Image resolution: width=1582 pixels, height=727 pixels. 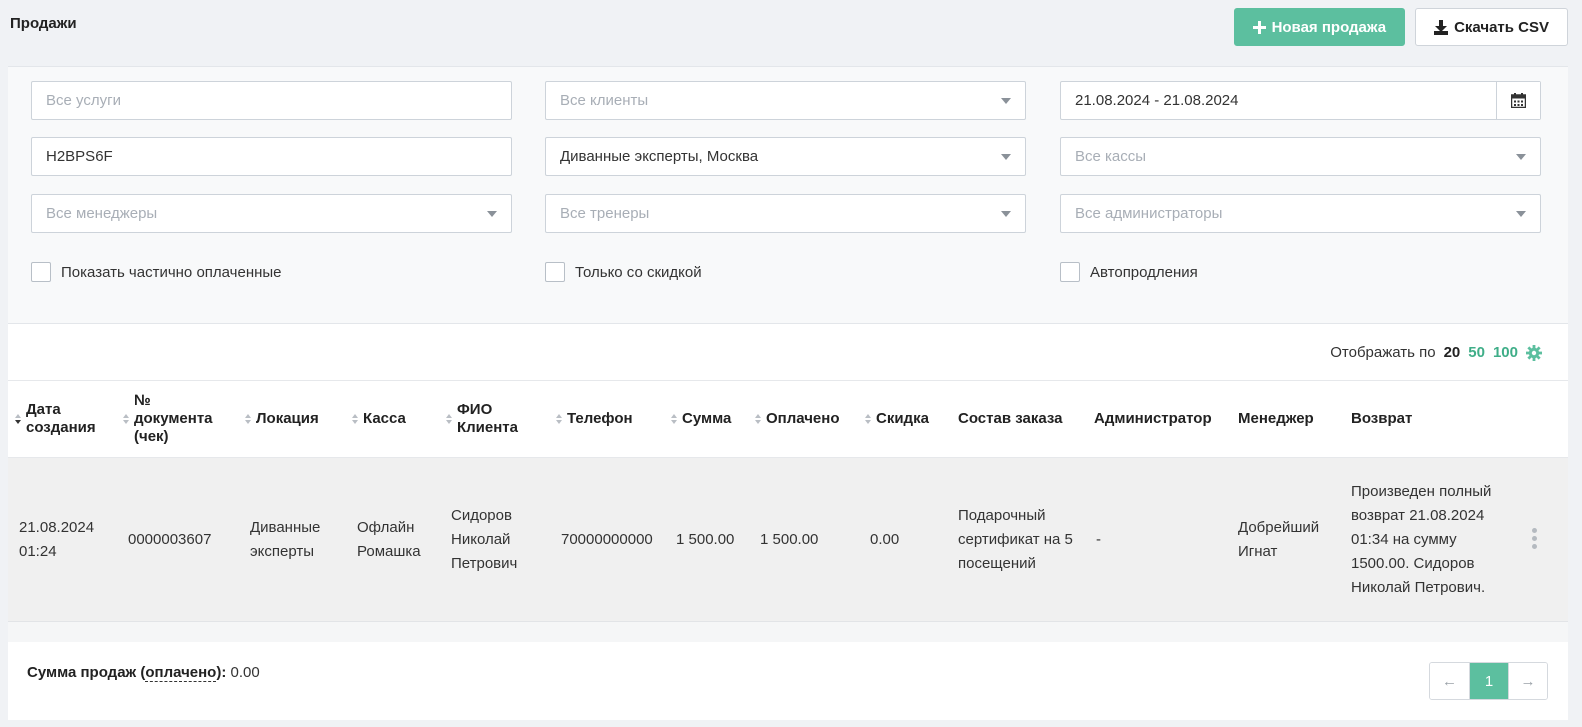 I want to click on admins-placeholder: Все администраторы, so click(x=1149, y=213).